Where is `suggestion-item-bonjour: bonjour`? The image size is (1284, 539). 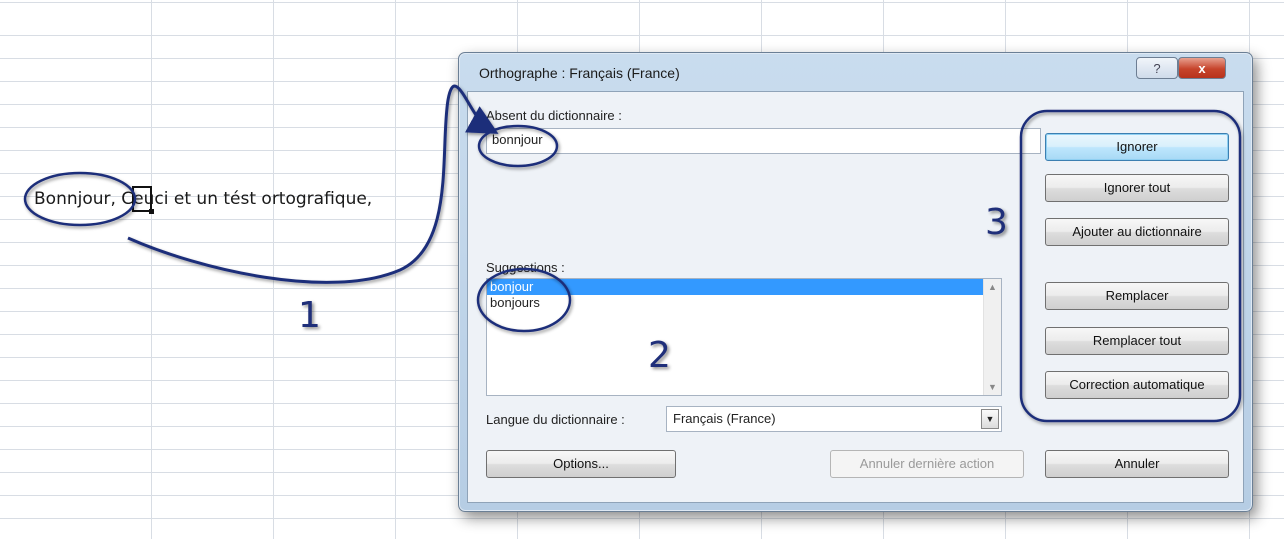 suggestion-item-bonjour: bonjour is located at coordinates (735, 287).